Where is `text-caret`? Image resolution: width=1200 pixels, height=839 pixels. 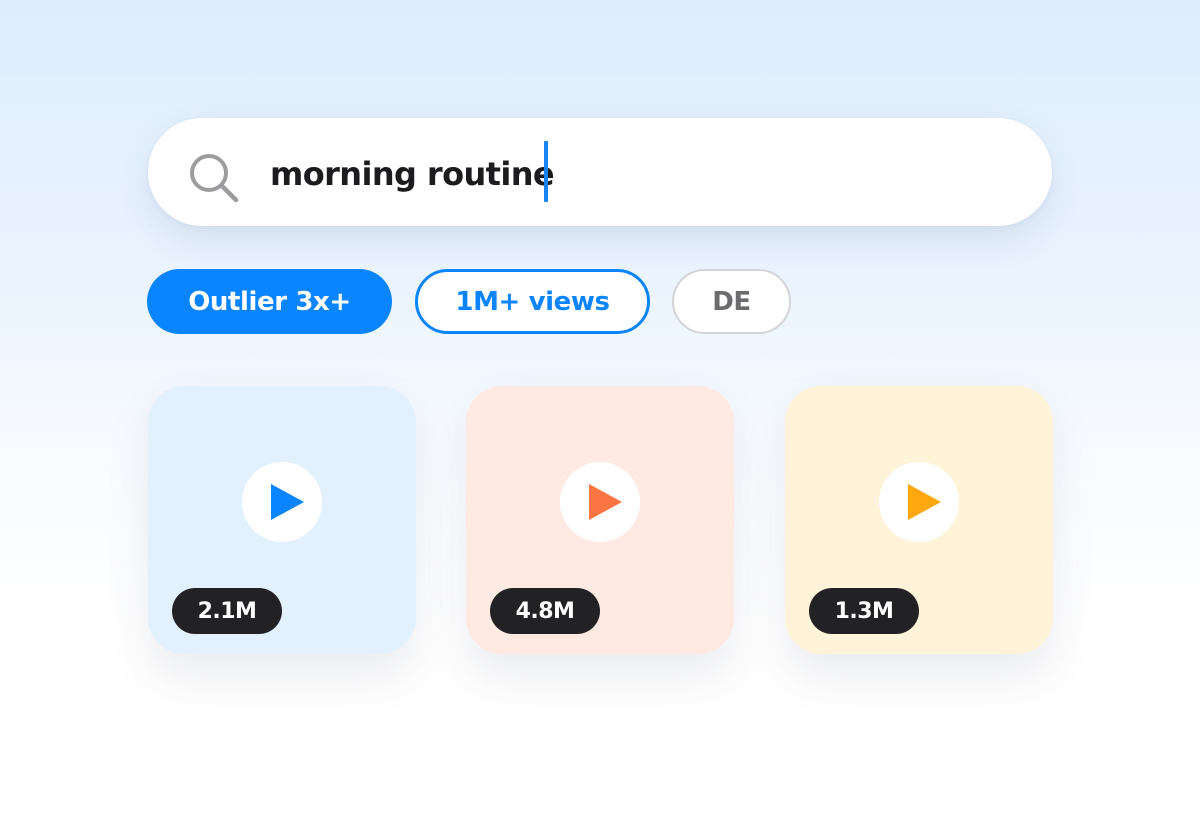
text-caret is located at coordinates (546, 171).